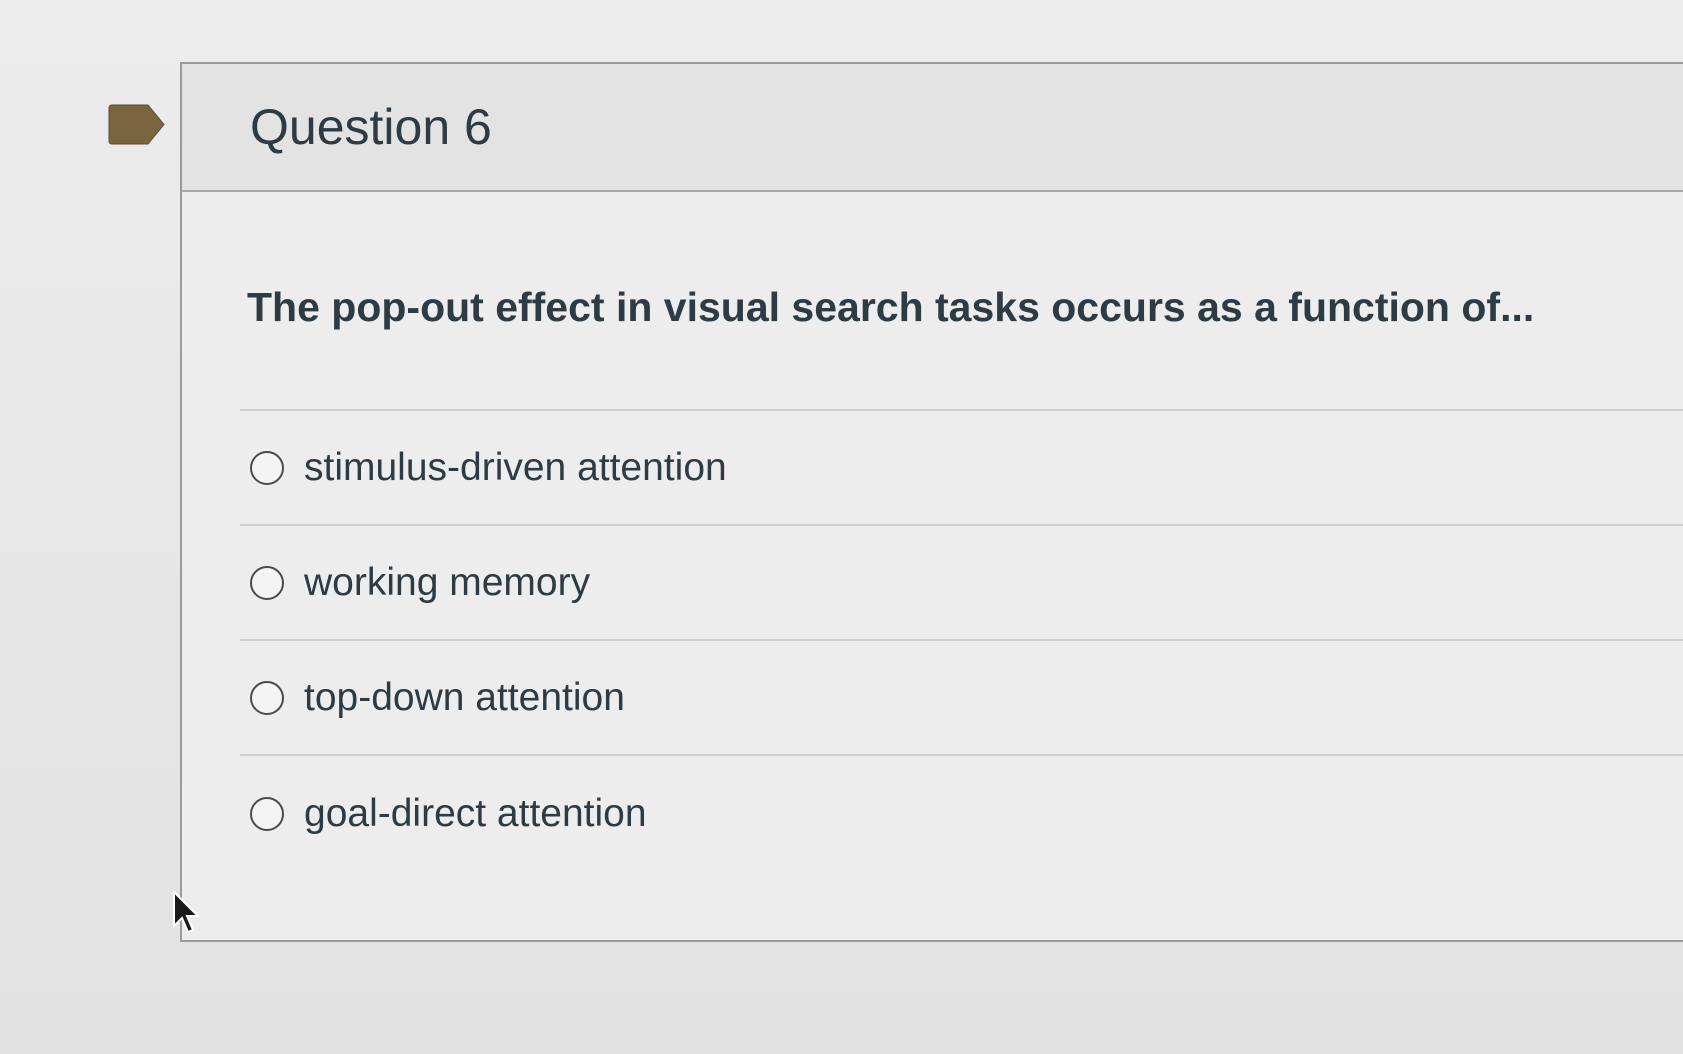 The width and height of the screenshot is (1683, 1054). I want to click on question-title: Question 6, so click(371, 127).